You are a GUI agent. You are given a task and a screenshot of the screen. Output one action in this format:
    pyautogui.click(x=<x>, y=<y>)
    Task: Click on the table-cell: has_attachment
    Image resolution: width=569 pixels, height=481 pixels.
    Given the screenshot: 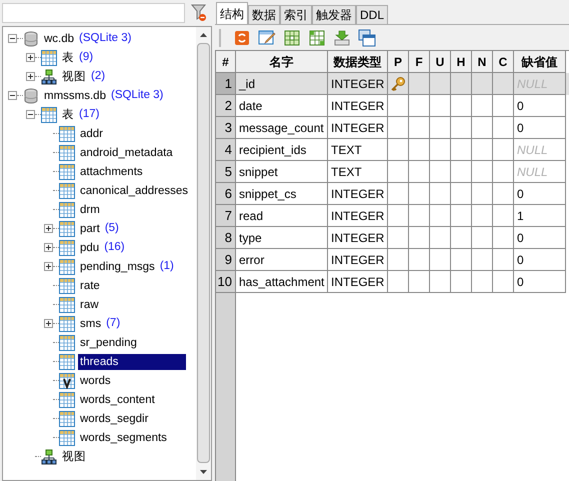 What is the action you would take?
    pyautogui.click(x=282, y=282)
    